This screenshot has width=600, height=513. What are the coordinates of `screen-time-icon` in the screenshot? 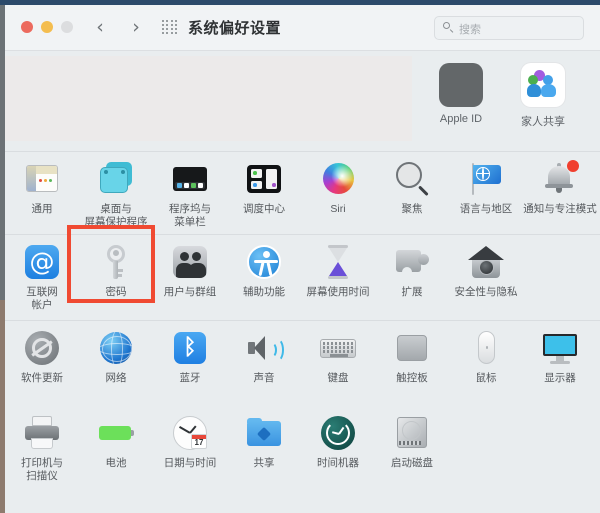 It's located at (338, 262).